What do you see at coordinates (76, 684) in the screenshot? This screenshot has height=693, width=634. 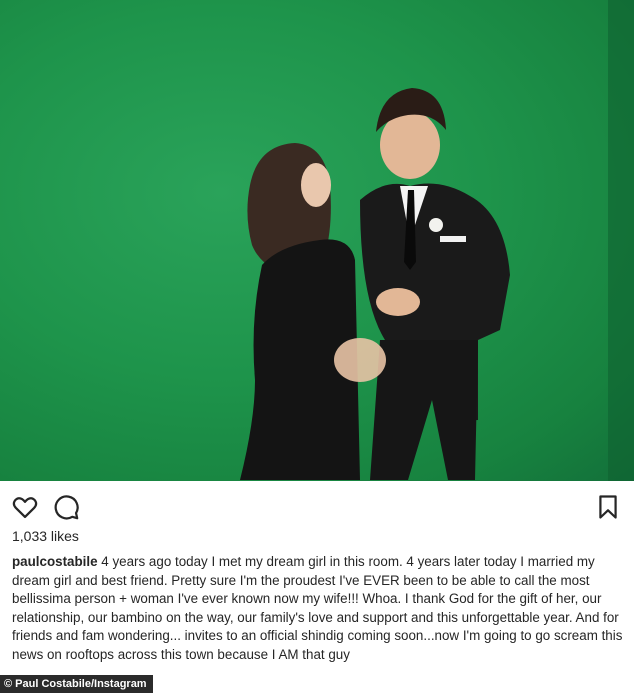 I see `photo-credit: © Paul Costabile/Instagram` at bounding box center [76, 684].